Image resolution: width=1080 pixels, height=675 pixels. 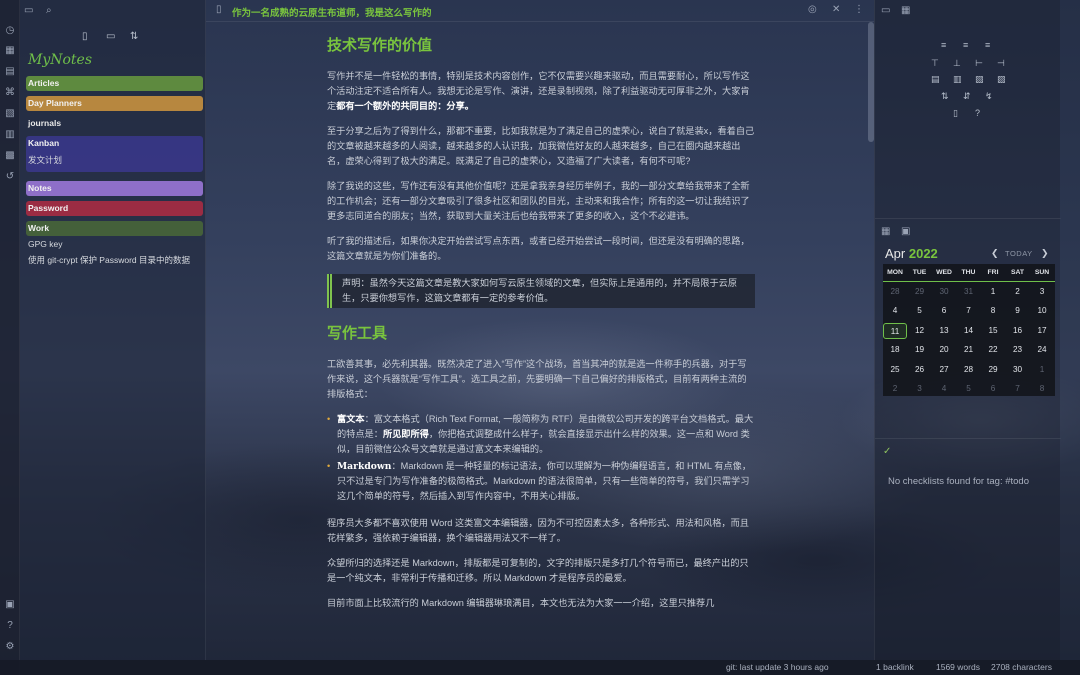 I want to click on git-status: git: last update 3 hours ago, so click(x=777, y=667).